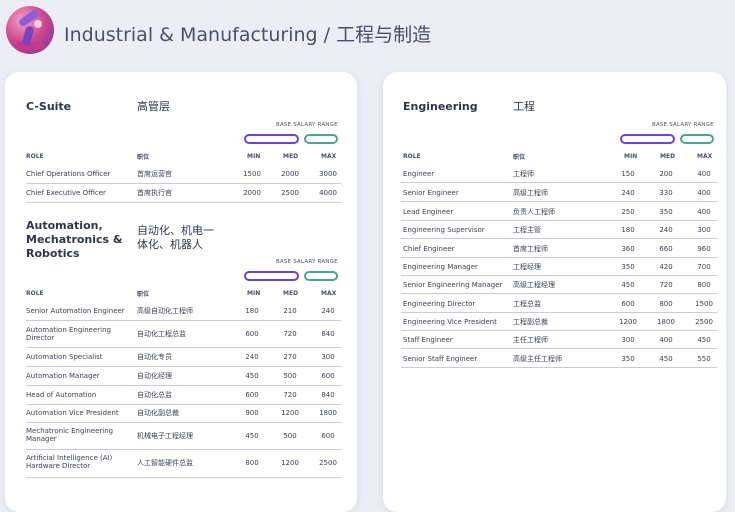  I want to click on salary-med: 240, so click(666, 230).